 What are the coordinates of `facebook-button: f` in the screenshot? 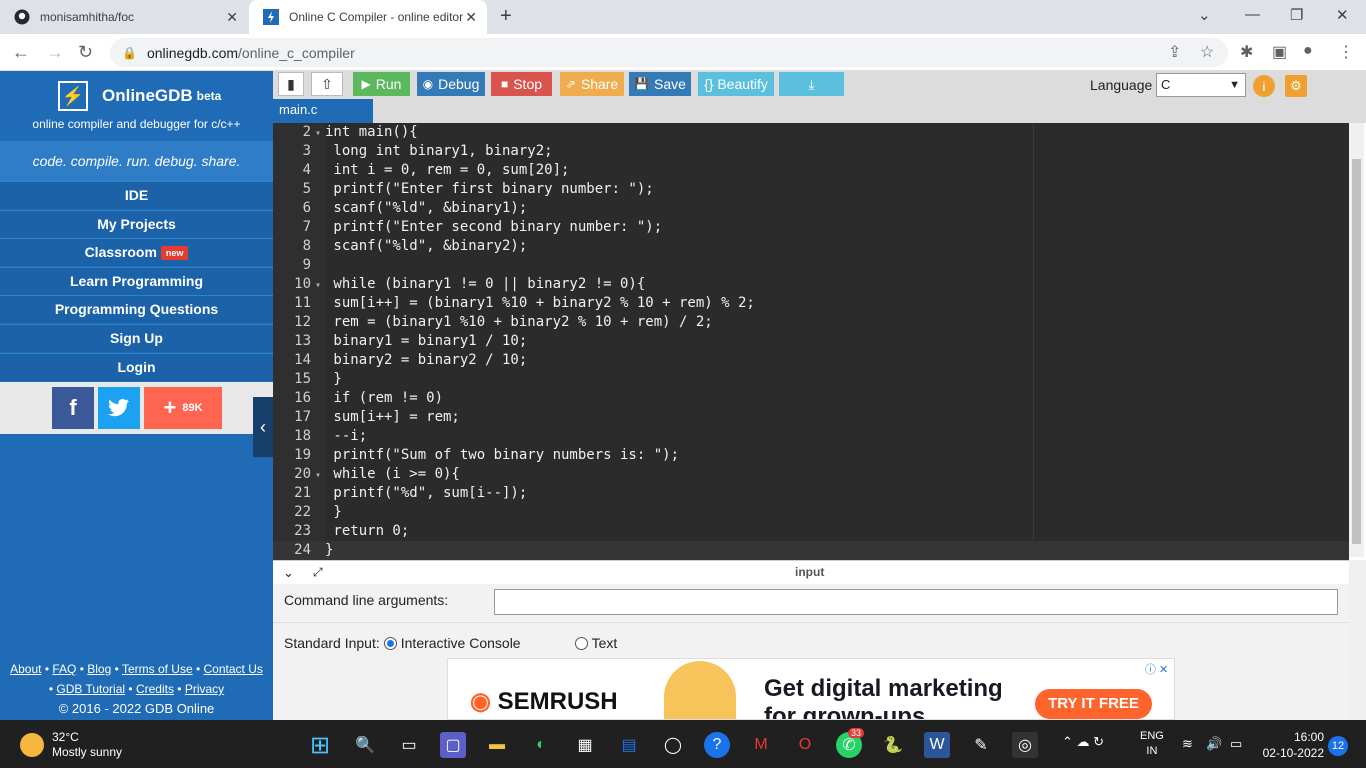 It's located at (73, 408).